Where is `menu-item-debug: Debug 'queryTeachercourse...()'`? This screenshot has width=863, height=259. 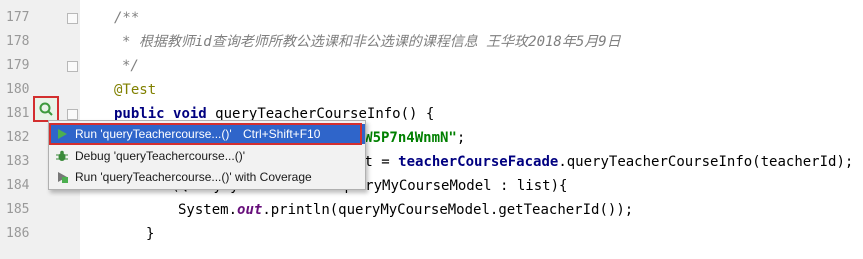 menu-item-debug: Debug 'queryTeachercourse...()' is located at coordinates (207, 156).